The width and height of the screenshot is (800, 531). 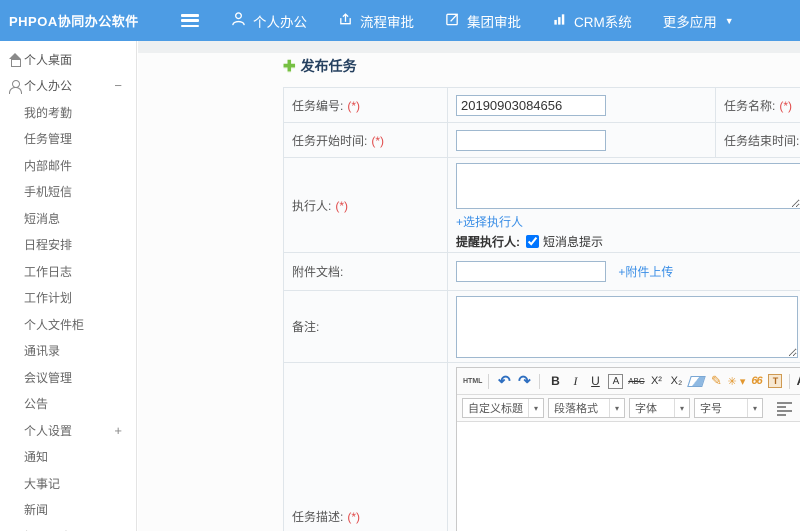 What do you see at coordinates (318, 105) in the screenshot?
I see `task-no-label: 任务编号:` at bounding box center [318, 105].